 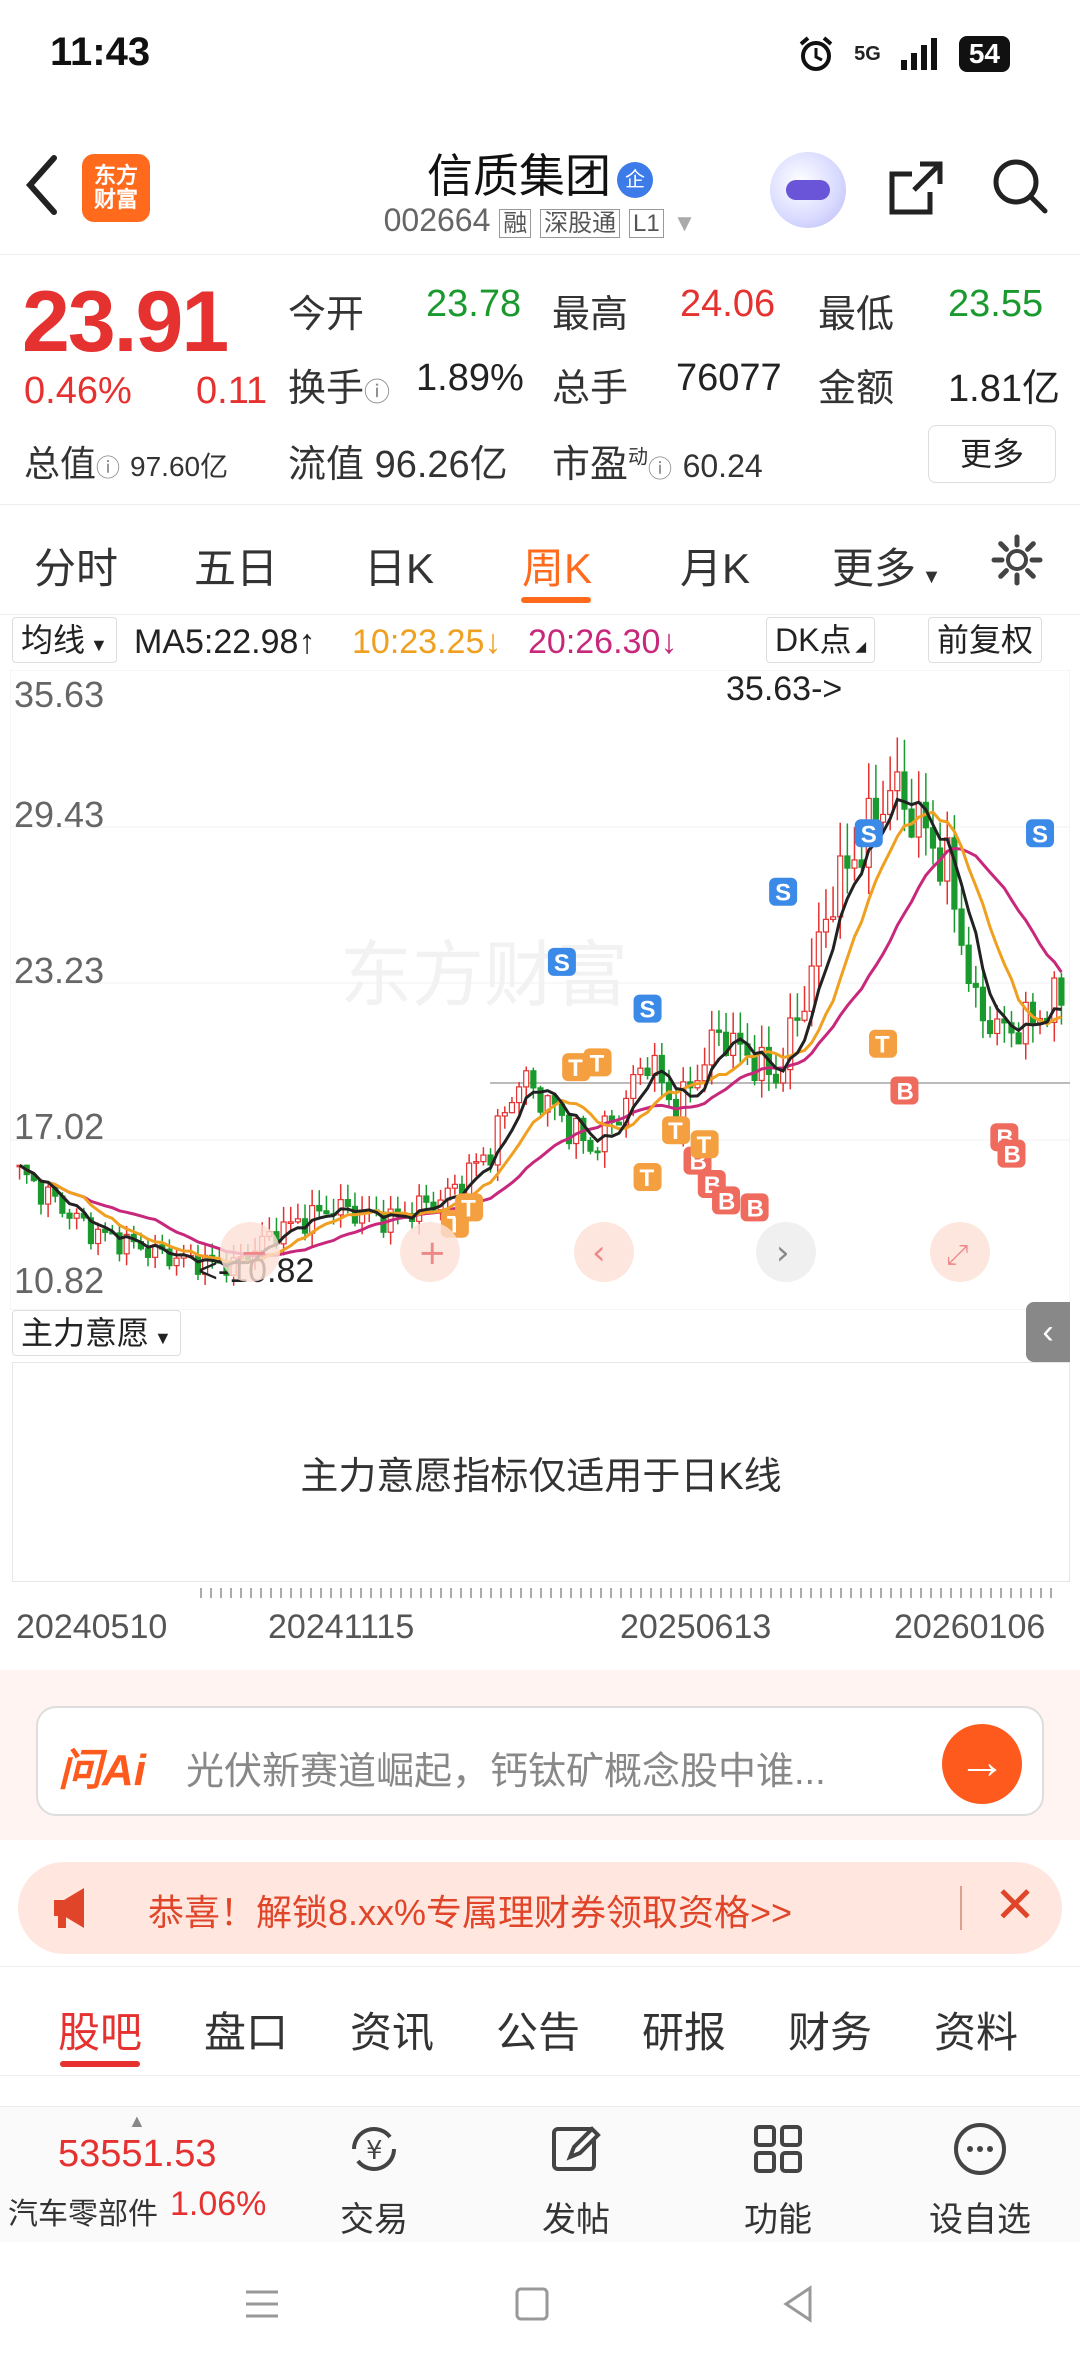 What do you see at coordinates (538, 2029) in the screenshot?
I see `tab-announcements: 公告` at bounding box center [538, 2029].